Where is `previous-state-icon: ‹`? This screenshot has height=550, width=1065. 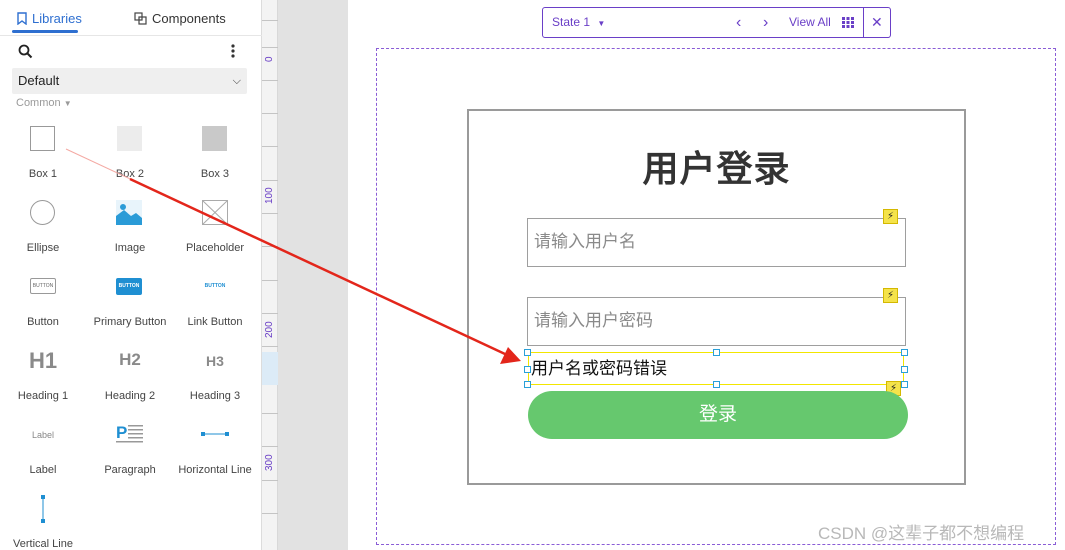 previous-state-icon: ‹ is located at coordinates (738, 22).